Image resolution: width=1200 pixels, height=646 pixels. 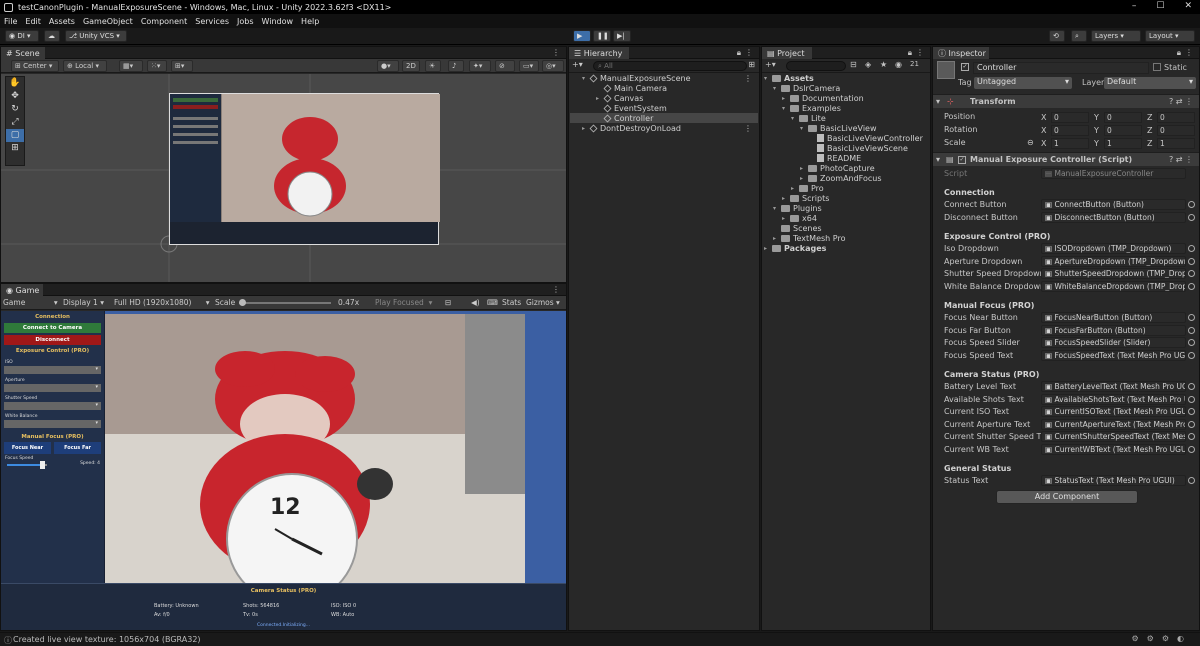 What do you see at coordinates (1113, 436) in the screenshot?
I see `object-reference-field: ▣ CurrentShutterSpeedText (Text Mesh` at bounding box center [1113, 436].